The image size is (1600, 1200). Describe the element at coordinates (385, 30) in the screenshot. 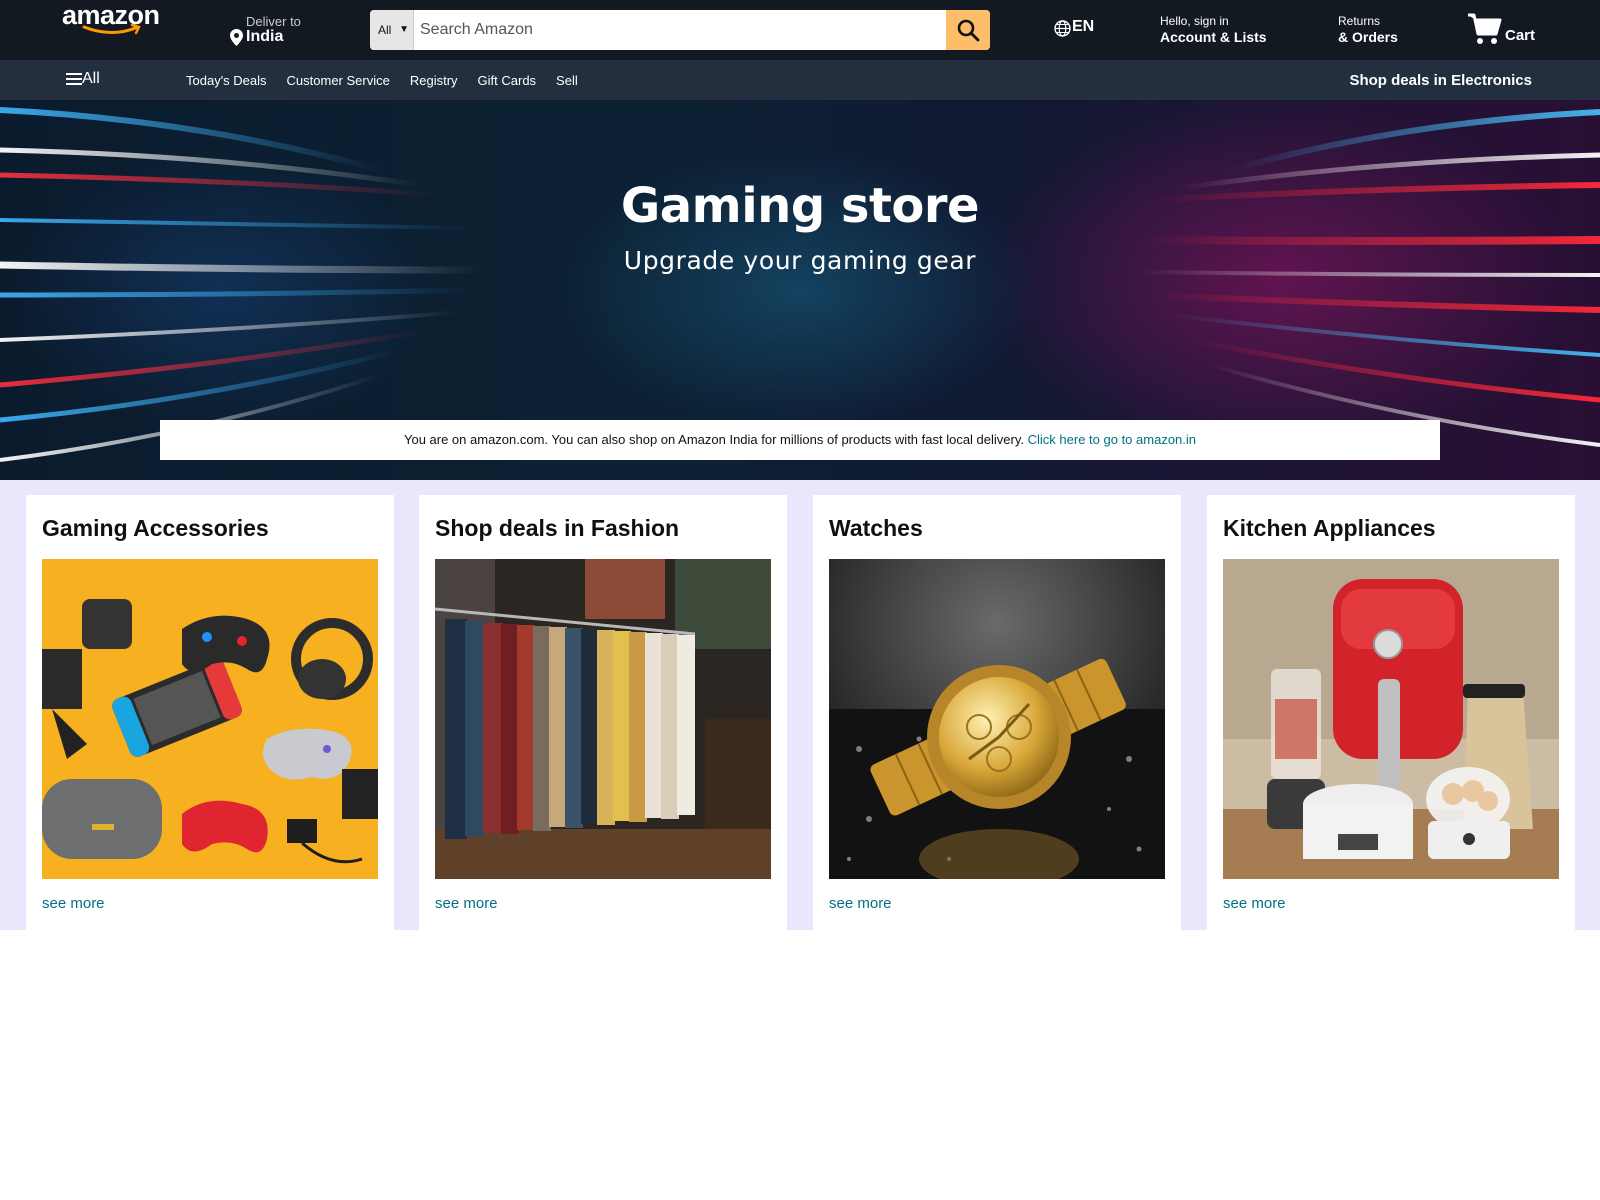

I see `search-category-label: All` at that location.